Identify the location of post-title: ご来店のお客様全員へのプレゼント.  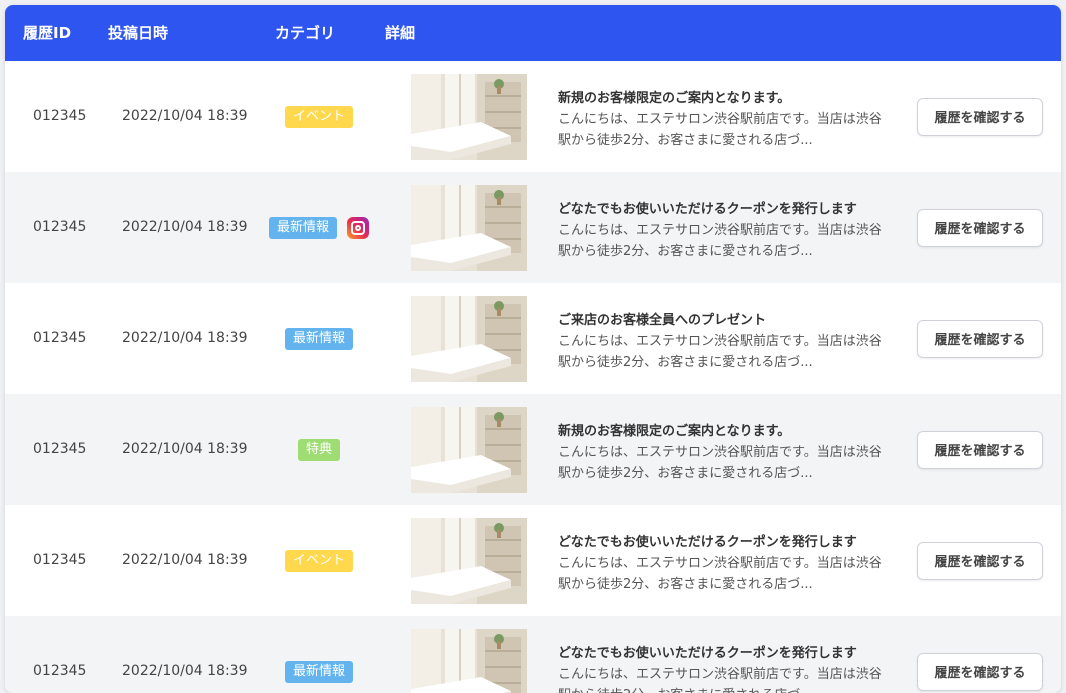
(662, 320).